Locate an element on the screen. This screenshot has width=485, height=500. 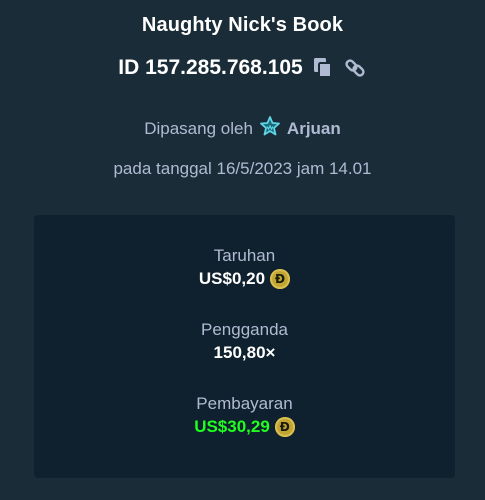
copy-icon is located at coordinates (323, 68).